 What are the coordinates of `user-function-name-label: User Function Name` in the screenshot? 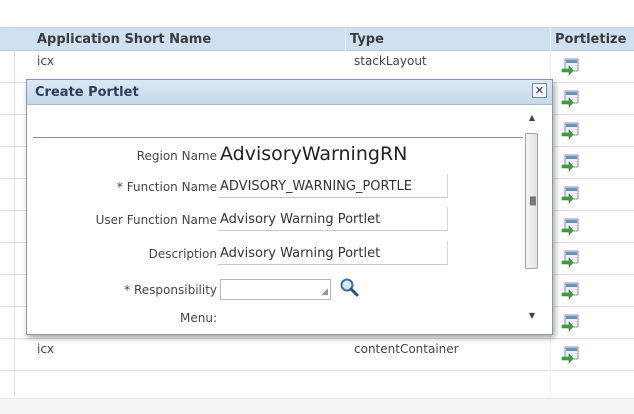 It's located at (156, 220).